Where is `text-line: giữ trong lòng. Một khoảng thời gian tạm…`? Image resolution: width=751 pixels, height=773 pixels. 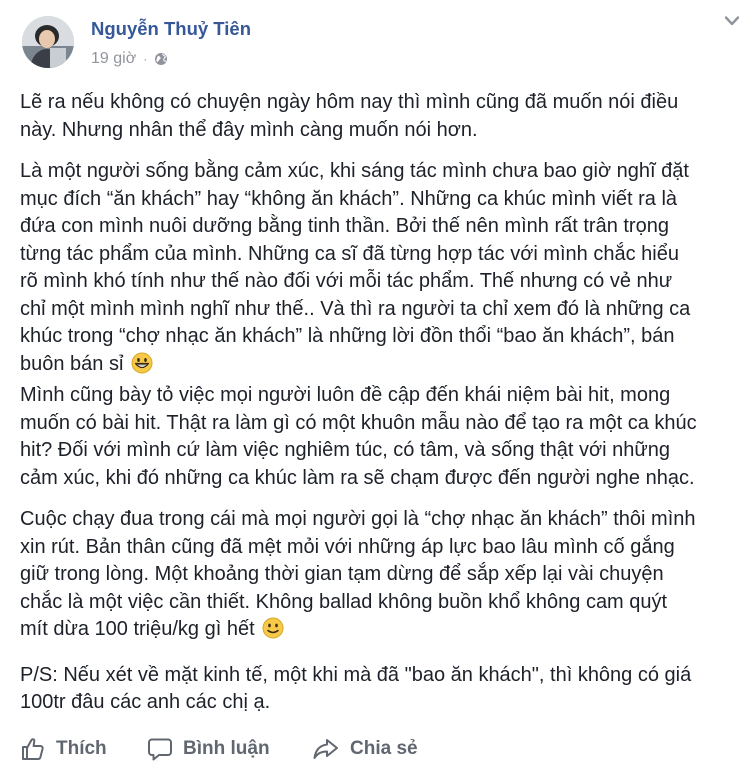
text-line: giữ trong lòng. Một khoảng thời gian tạm… is located at coordinates (342, 574).